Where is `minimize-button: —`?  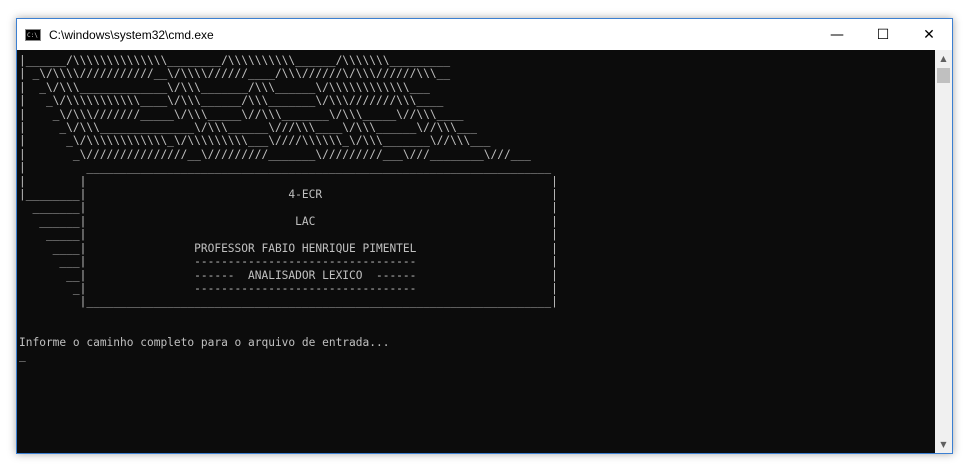
minimize-button: — is located at coordinates (837, 34).